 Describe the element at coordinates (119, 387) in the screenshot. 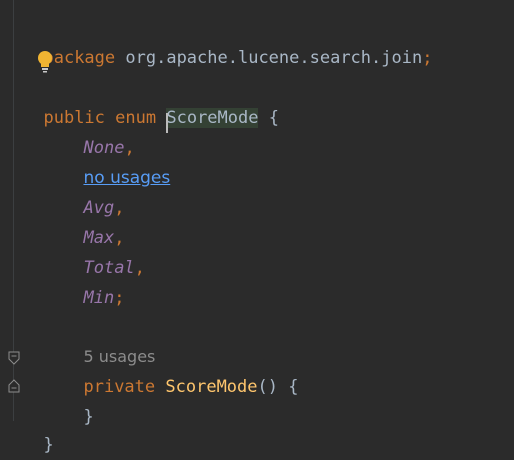

I see `private-keyword: private` at that location.